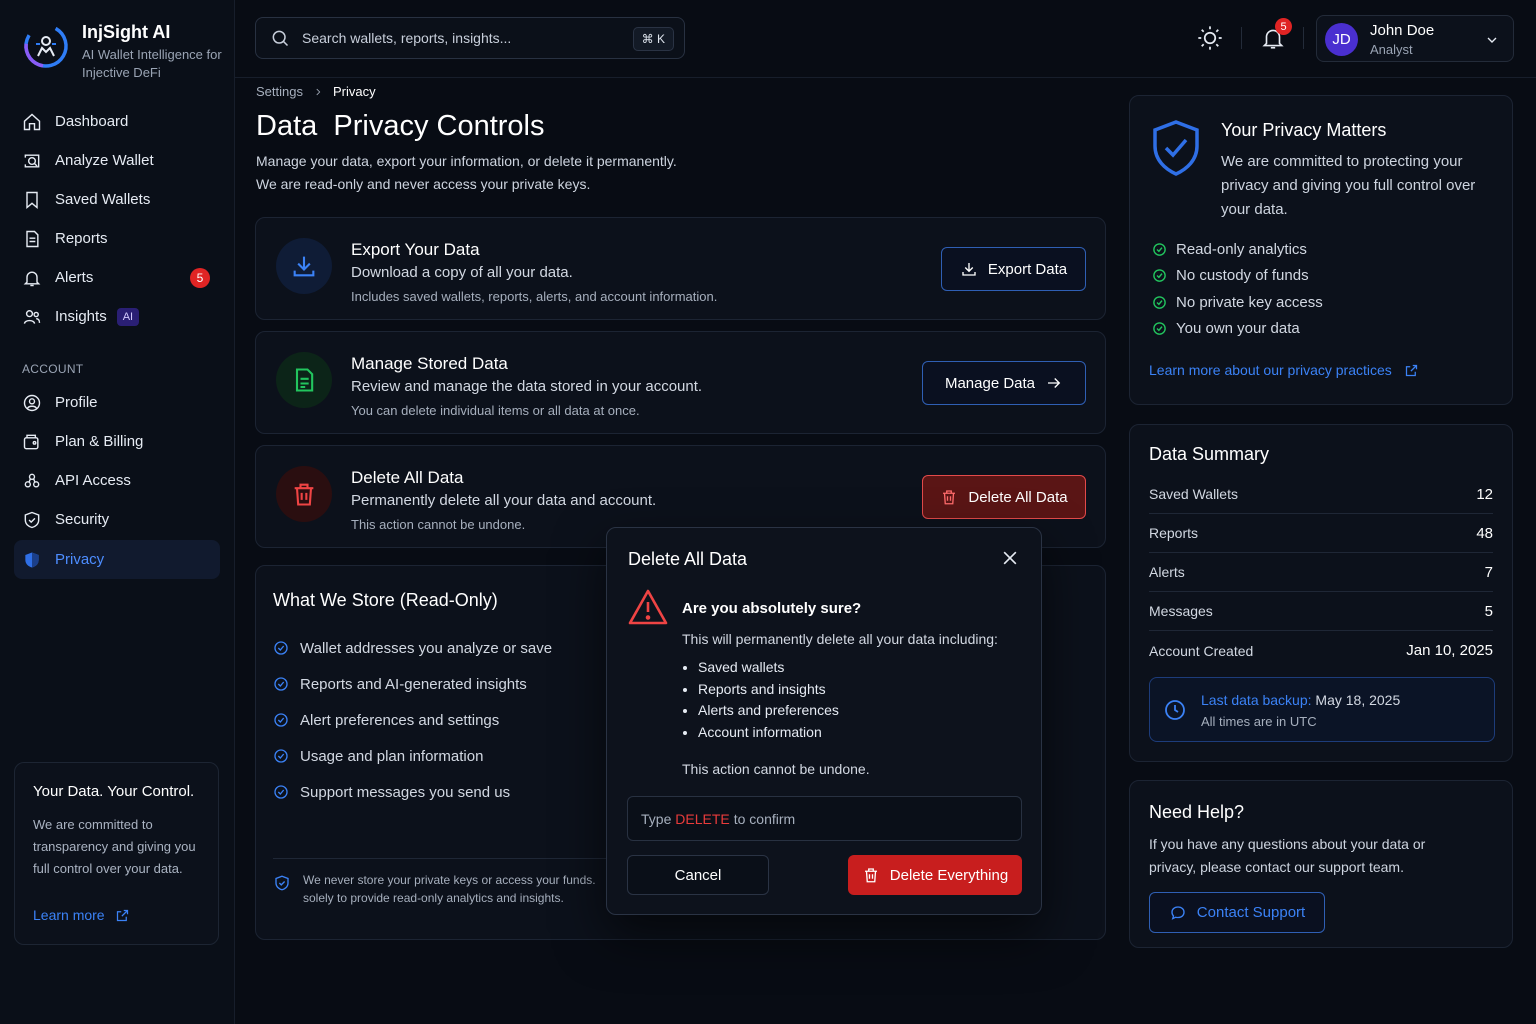 Image resolution: width=1536 pixels, height=1024 pixels. What do you see at coordinates (32, 278) in the screenshot?
I see `bell-icon` at bounding box center [32, 278].